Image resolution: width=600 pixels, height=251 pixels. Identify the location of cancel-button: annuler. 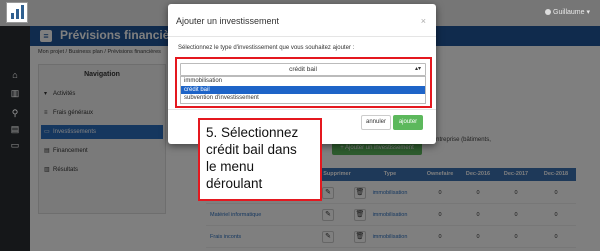
(376, 122).